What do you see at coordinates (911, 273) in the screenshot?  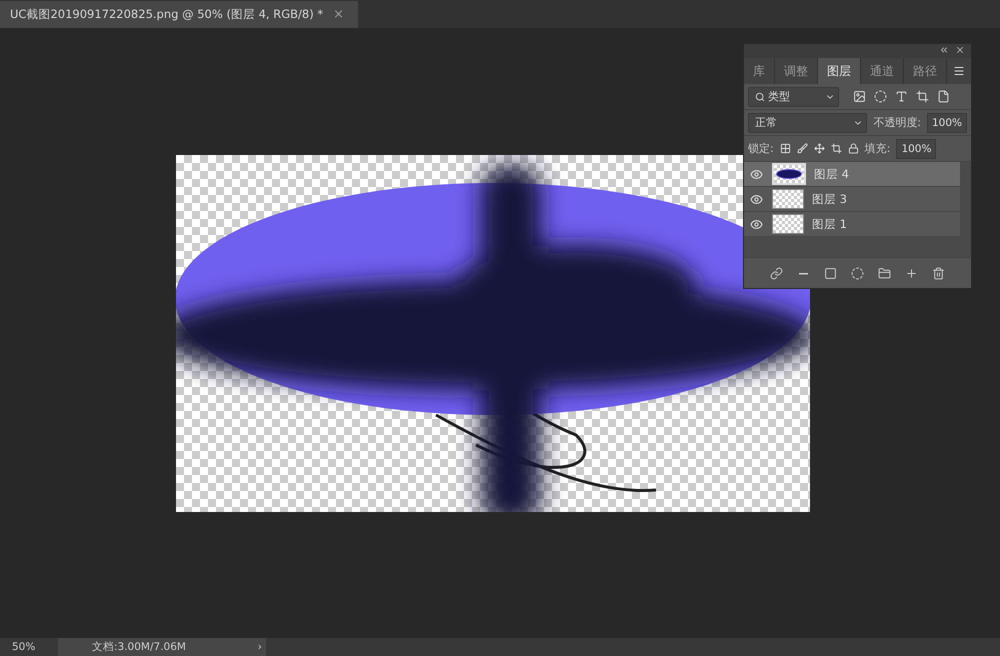 I see `new-layer-icon` at bounding box center [911, 273].